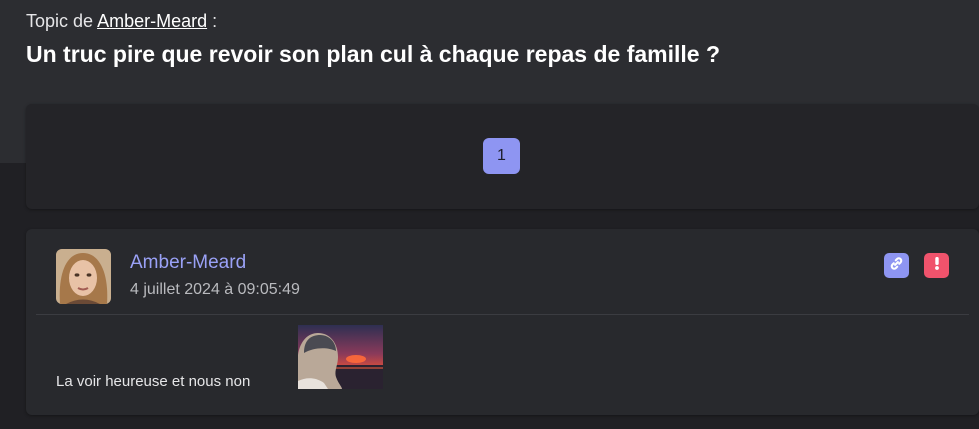 The height and width of the screenshot is (429, 979). I want to click on topic-suffix: :, so click(215, 21).